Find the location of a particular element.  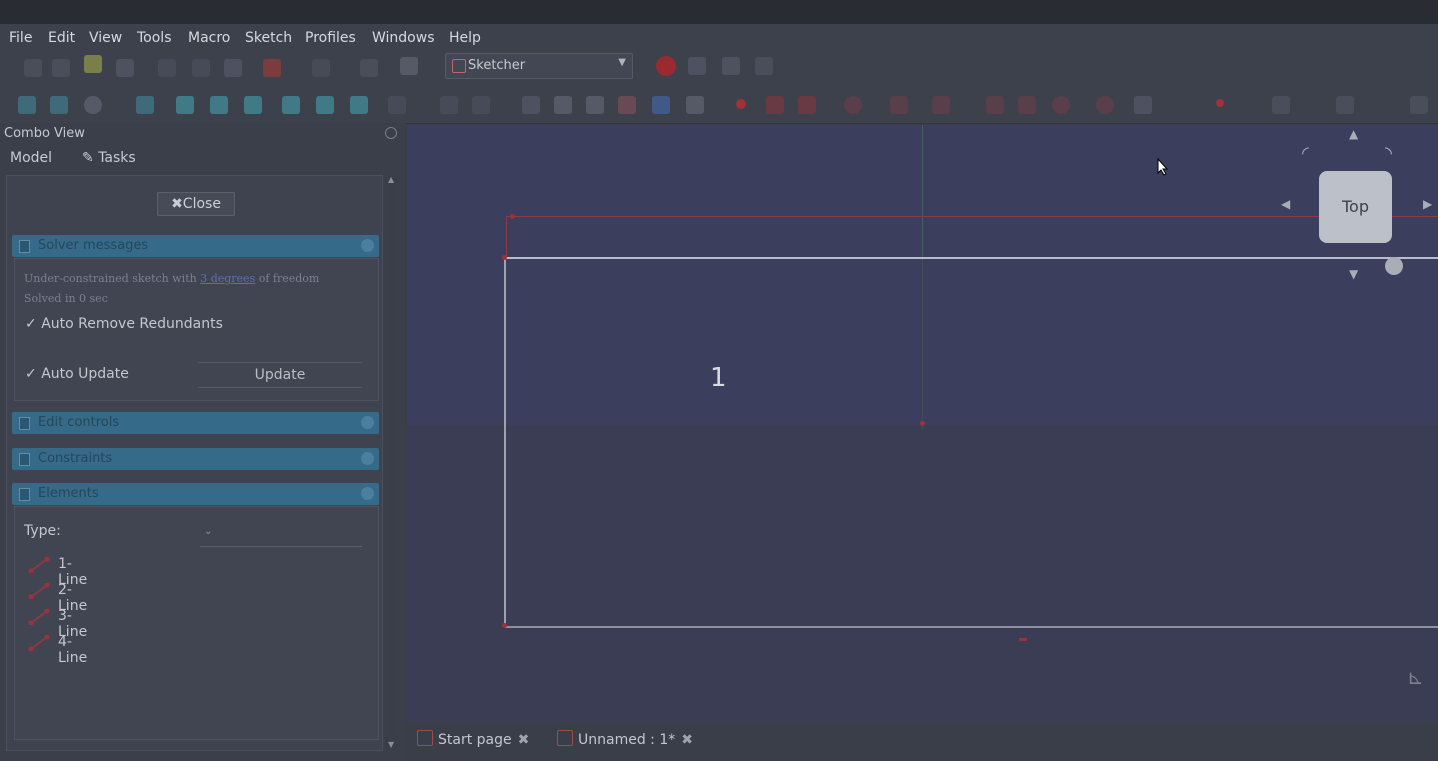

checkmark-icon: ✓ is located at coordinates (33, 374).